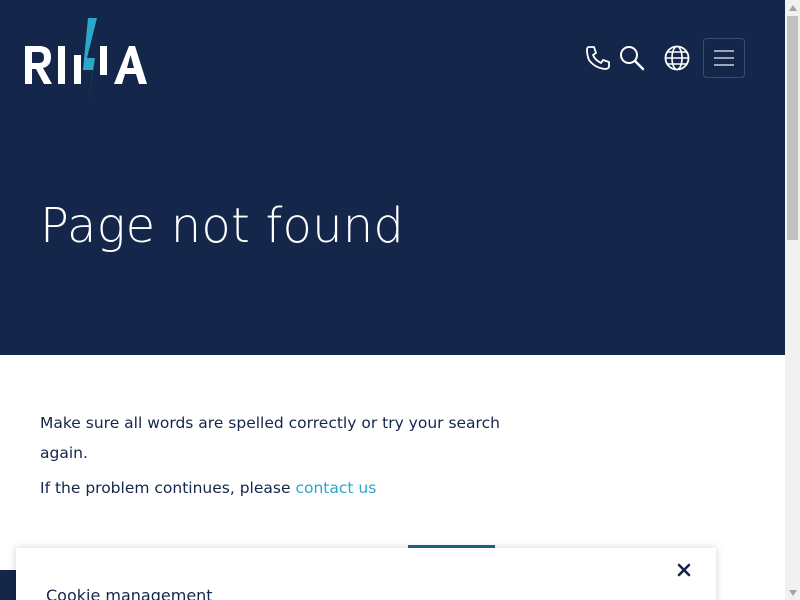  Describe the element at coordinates (598, 58) in the screenshot. I see `phone-icon` at that location.